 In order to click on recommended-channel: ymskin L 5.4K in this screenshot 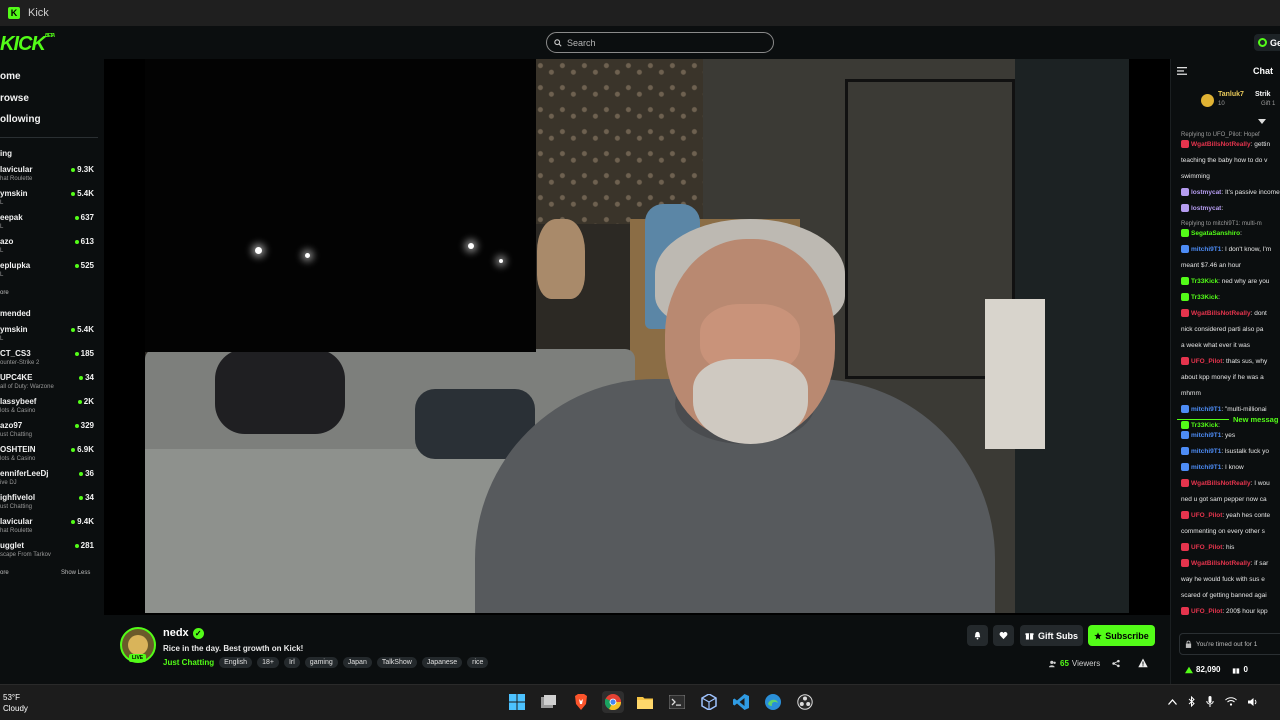, I will do `click(49, 336)`.